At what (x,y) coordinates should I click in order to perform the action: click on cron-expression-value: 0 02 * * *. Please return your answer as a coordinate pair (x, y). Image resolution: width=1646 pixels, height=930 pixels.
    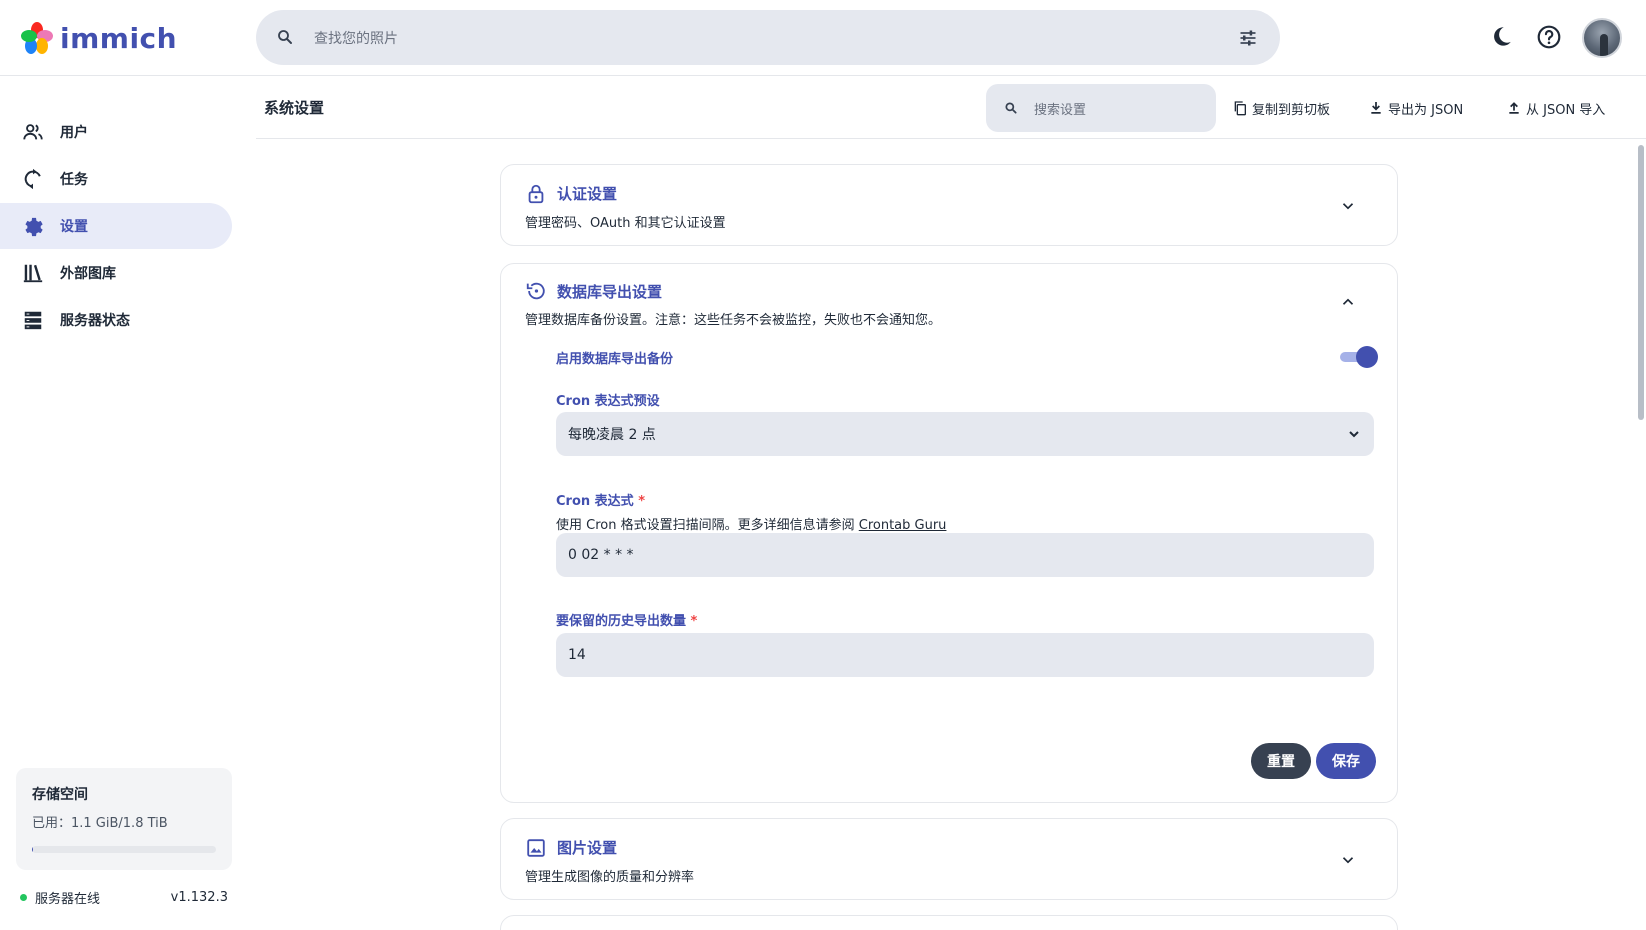
    Looking at the image, I should click on (601, 555).